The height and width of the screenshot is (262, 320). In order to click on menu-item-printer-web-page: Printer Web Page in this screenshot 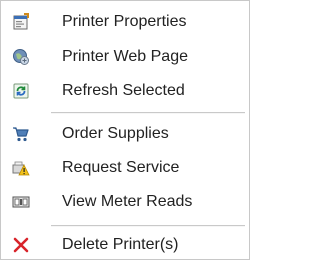, I will do `click(125, 56)`.